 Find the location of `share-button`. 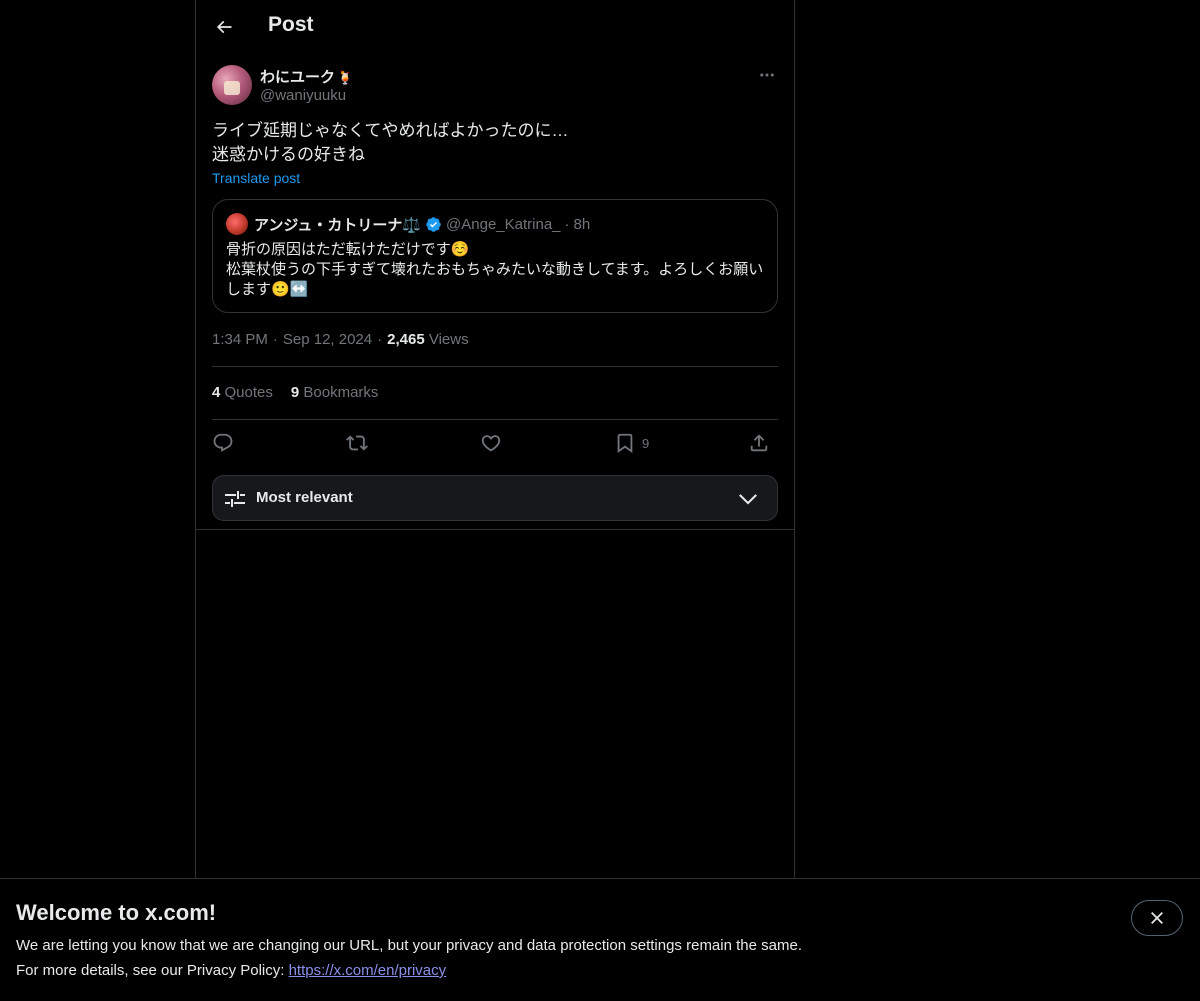

share-button is located at coordinates (759, 443).